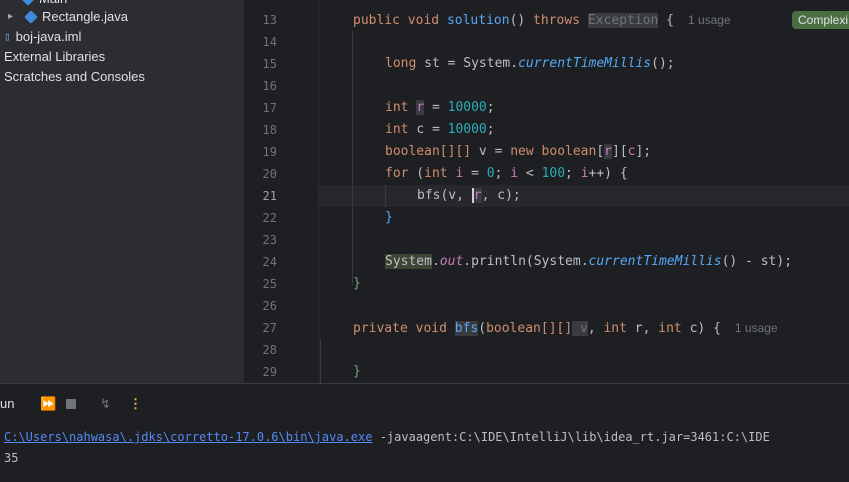  Describe the element at coordinates (318, 191) in the screenshot. I see `gutter-separator` at that location.